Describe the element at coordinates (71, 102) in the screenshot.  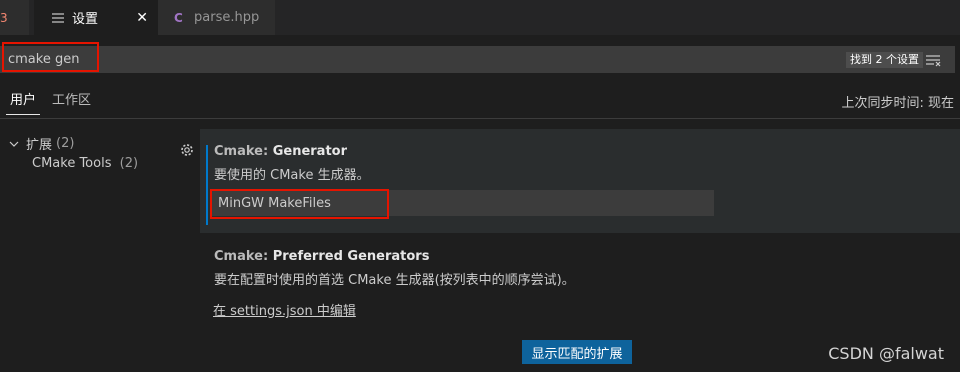
I see `tab-workspace: 工作区` at that location.